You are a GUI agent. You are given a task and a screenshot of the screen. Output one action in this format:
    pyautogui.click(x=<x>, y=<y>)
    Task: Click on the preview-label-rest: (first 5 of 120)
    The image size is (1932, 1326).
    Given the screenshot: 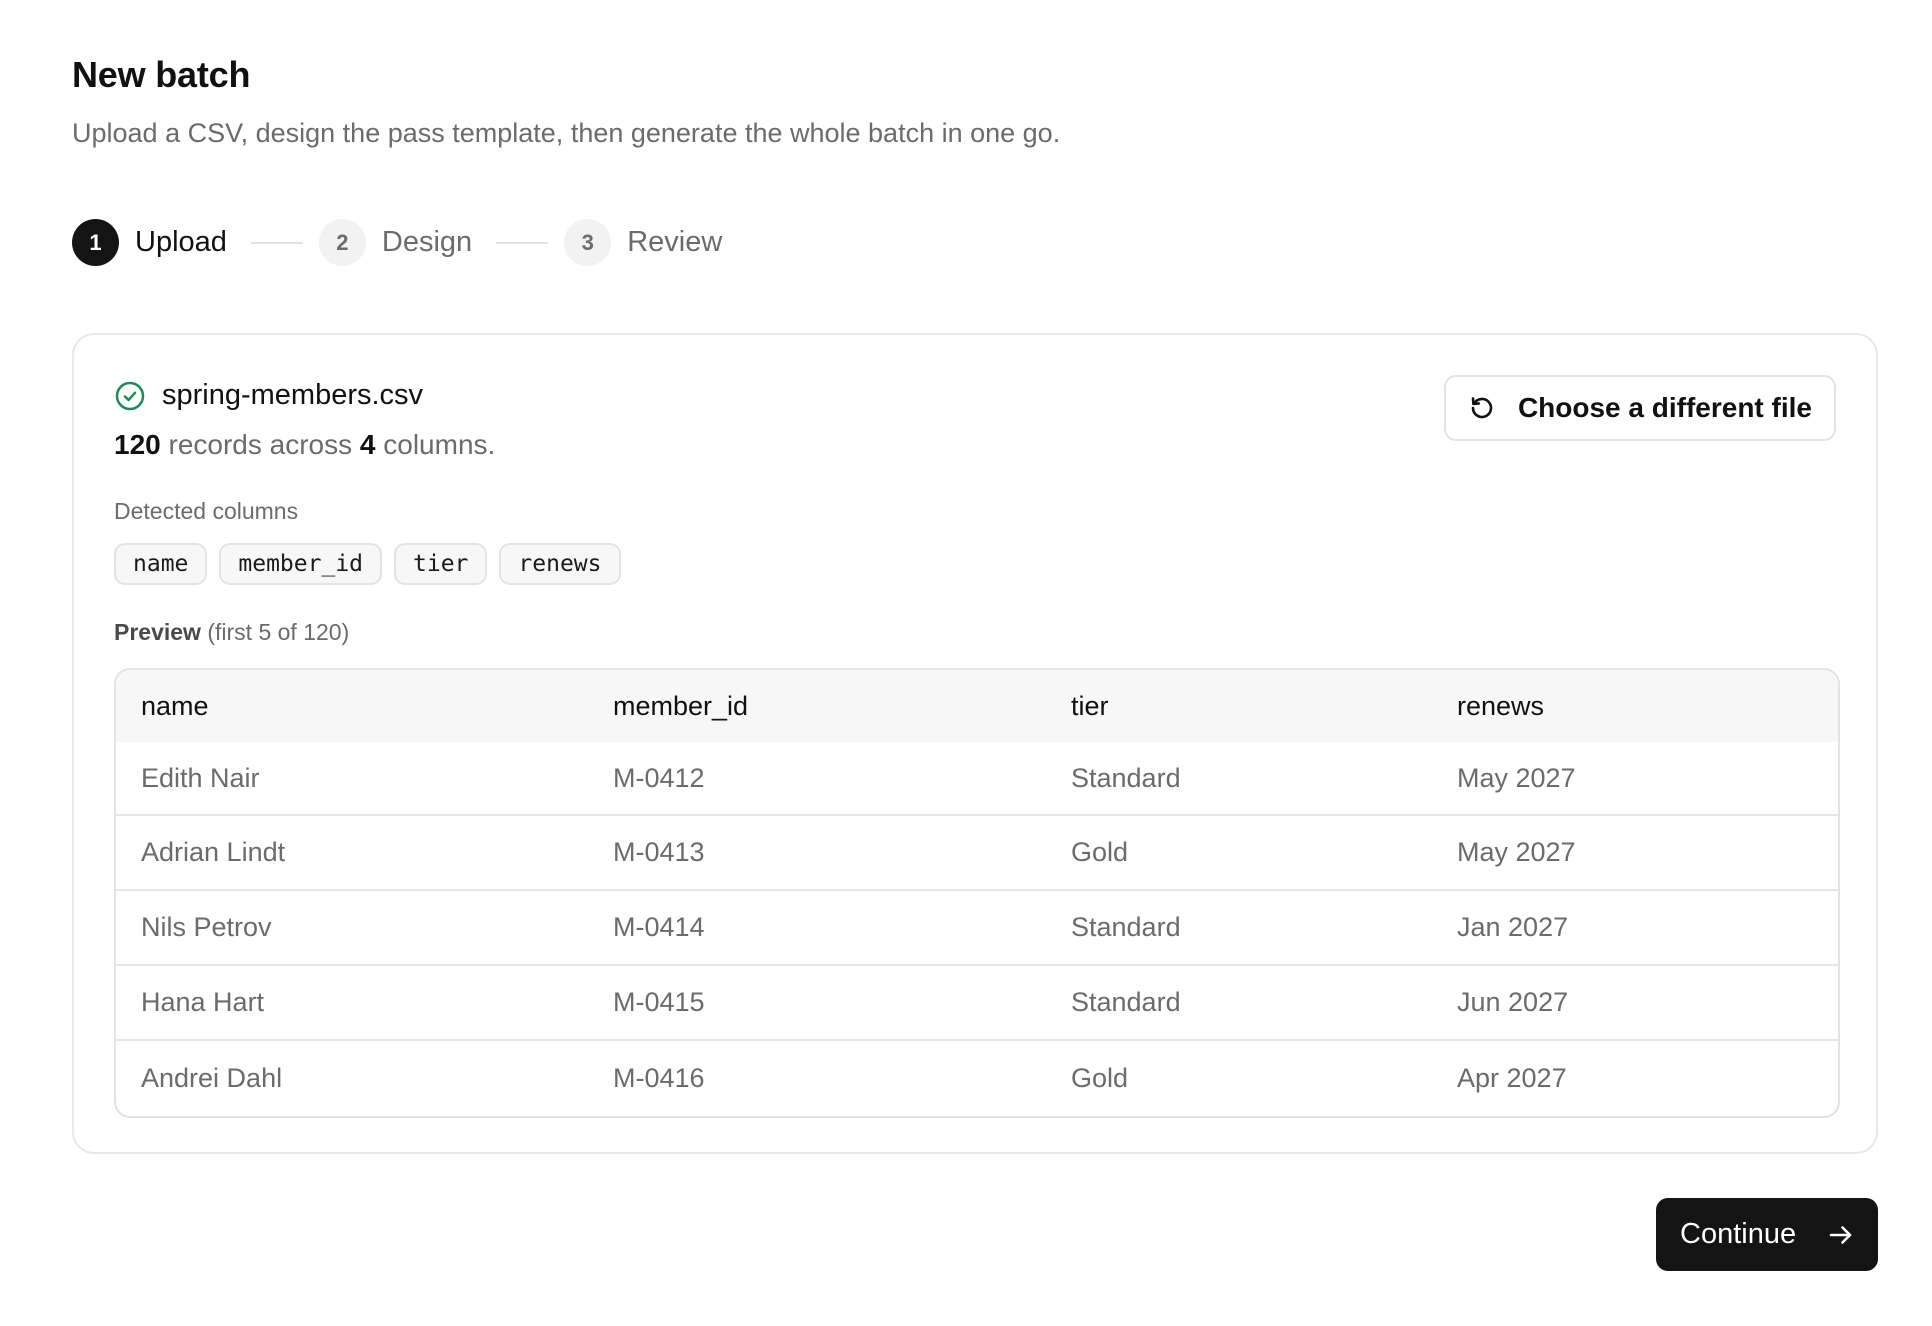 What is the action you would take?
    pyautogui.click(x=278, y=632)
    